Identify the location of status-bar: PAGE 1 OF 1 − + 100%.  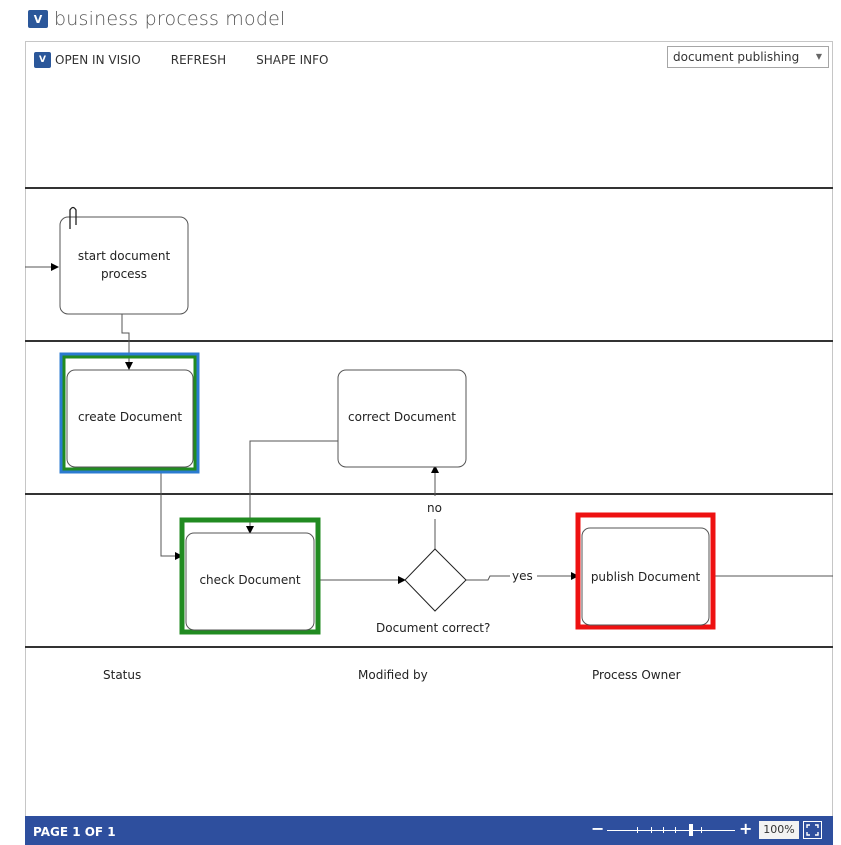
(429, 830).